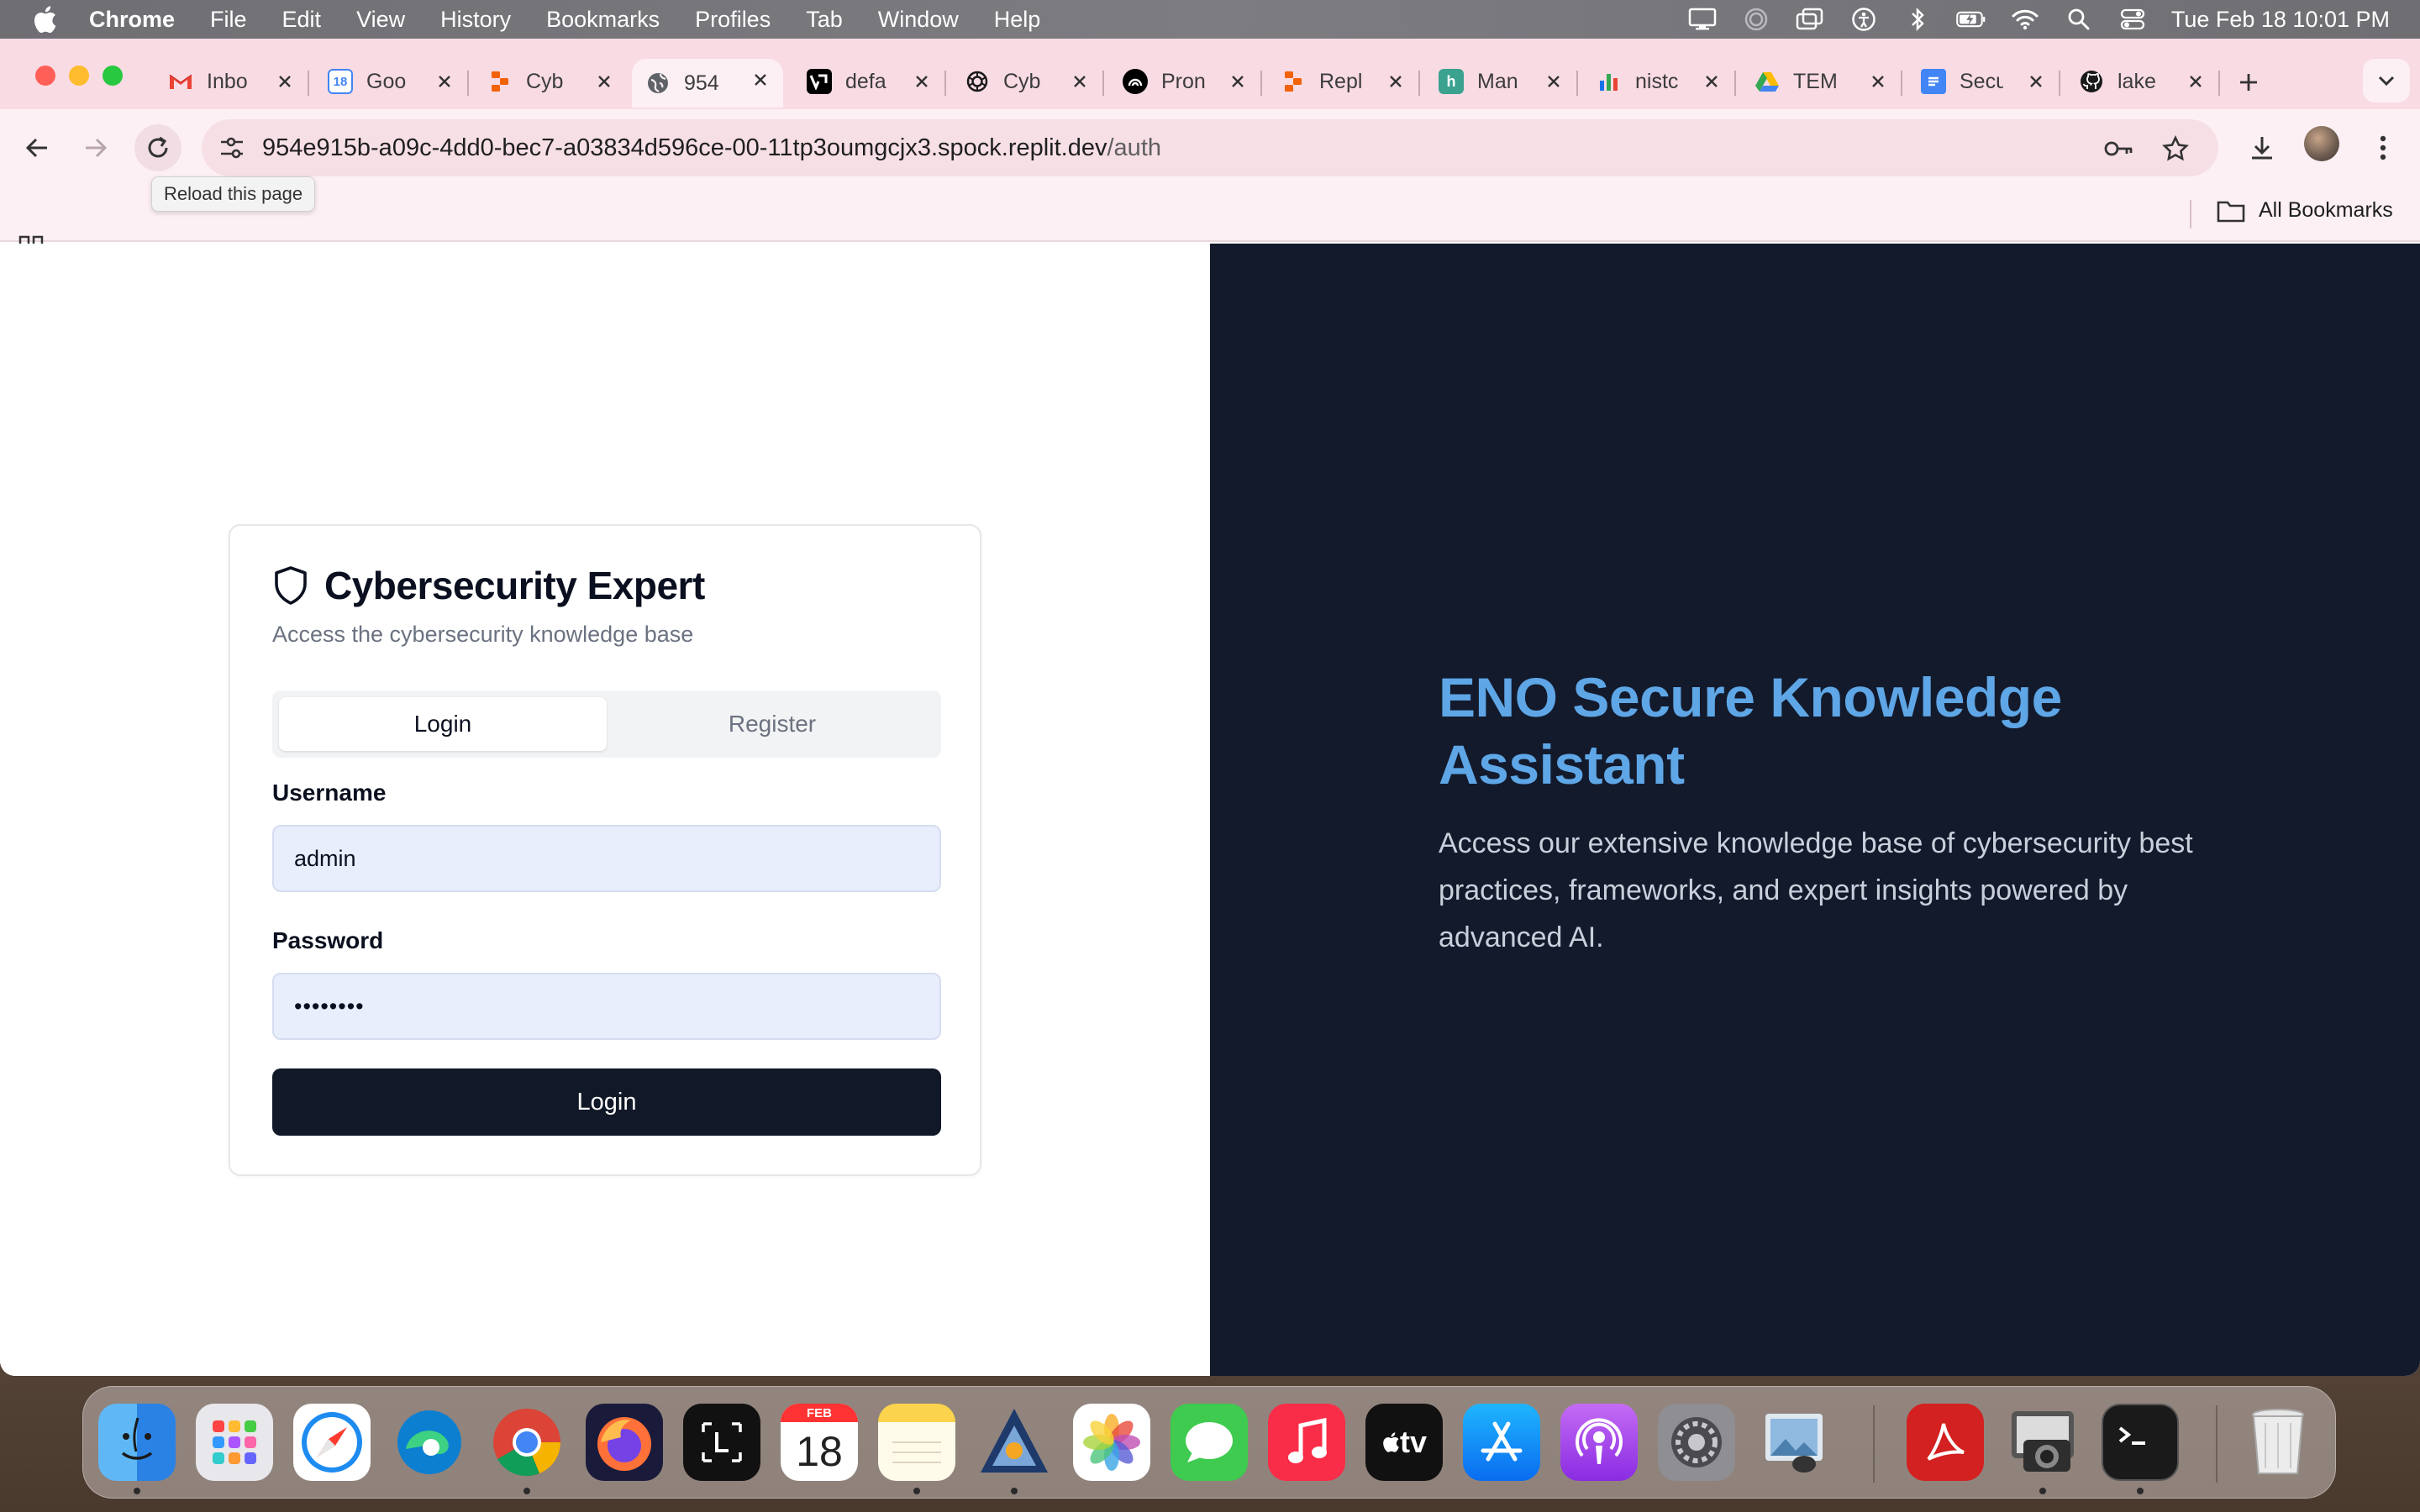 The height and width of the screenshot is (1512, 2420). Describe the element at coordinates (2280, 20) in the screenshot. I see `menu-clock: Tue Feb 18 10:01 PM` at that location.